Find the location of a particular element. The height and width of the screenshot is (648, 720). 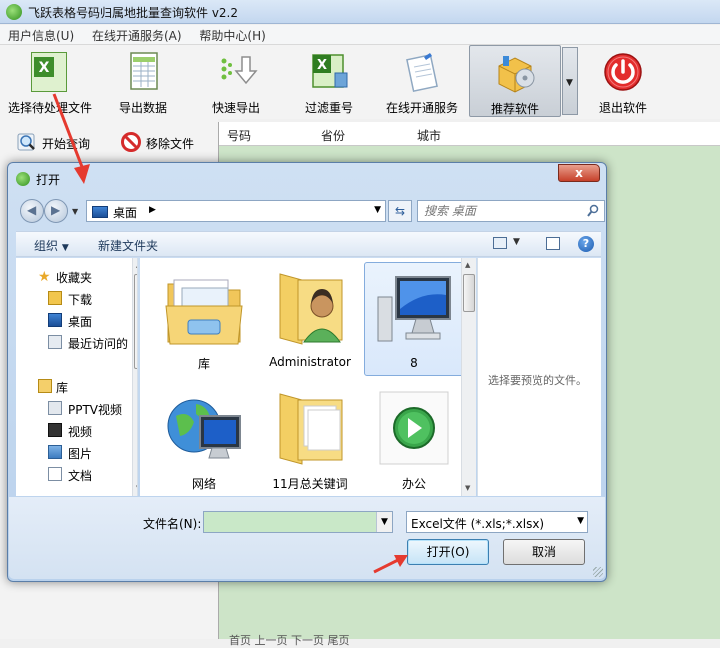

search-field is located at coordinates (511, 211).